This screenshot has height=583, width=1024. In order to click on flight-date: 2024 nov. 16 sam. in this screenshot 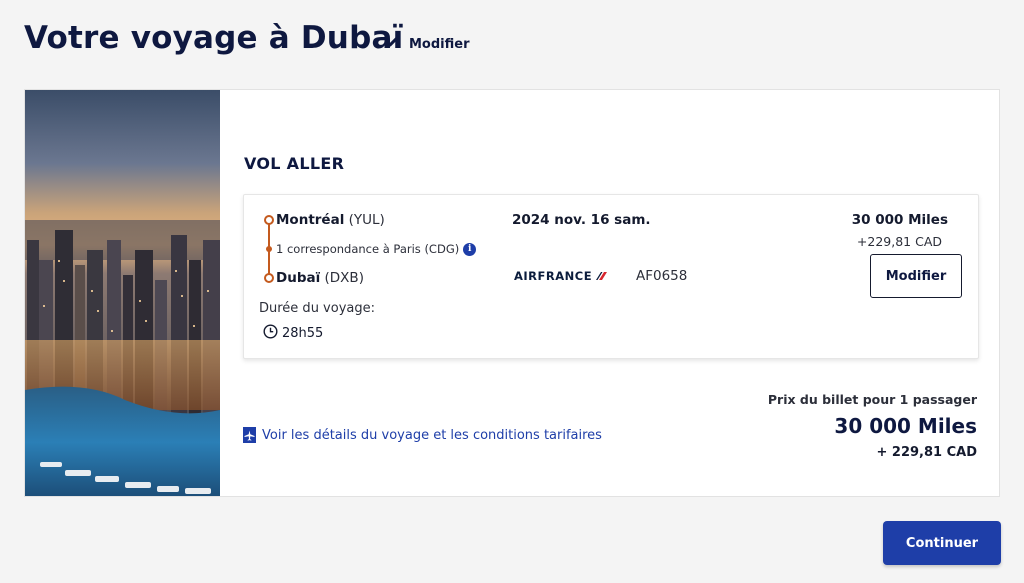, I will do `click(581, 220)`.